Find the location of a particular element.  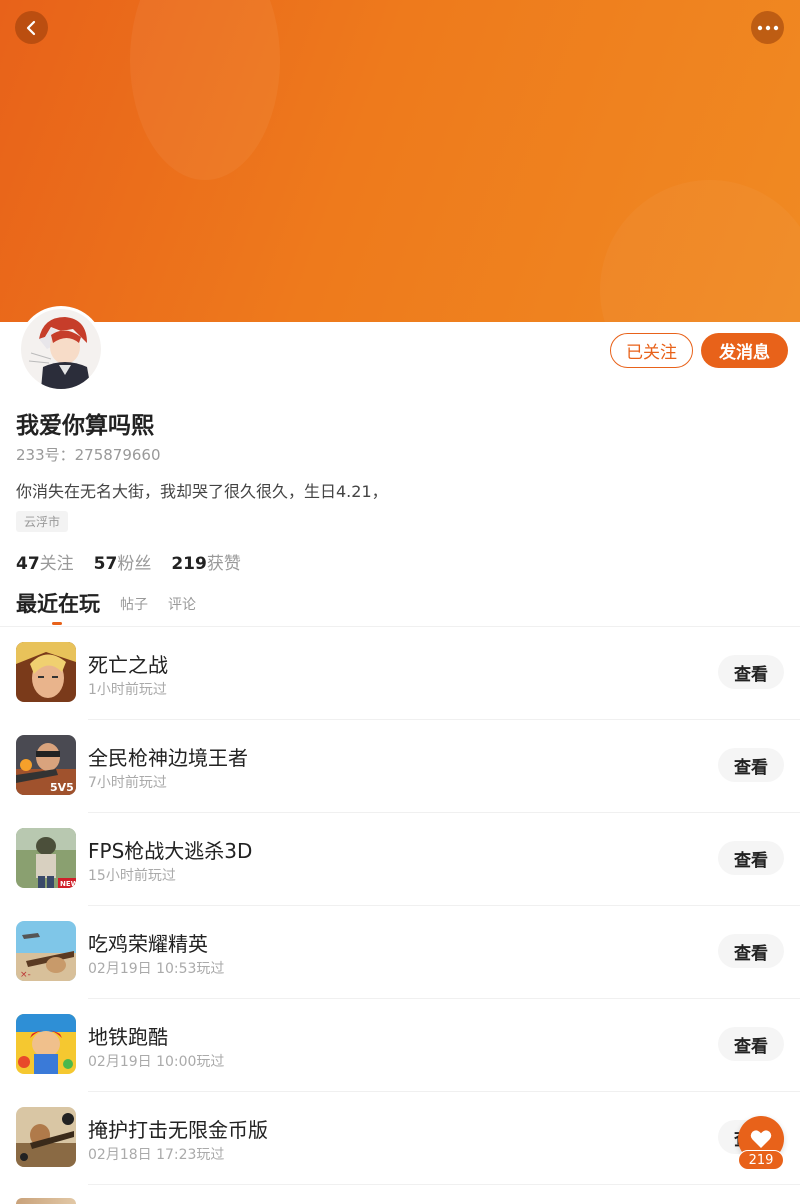

profile-tabs: 最近在玩 帖子 评论 is located at coordinates (106, 604).